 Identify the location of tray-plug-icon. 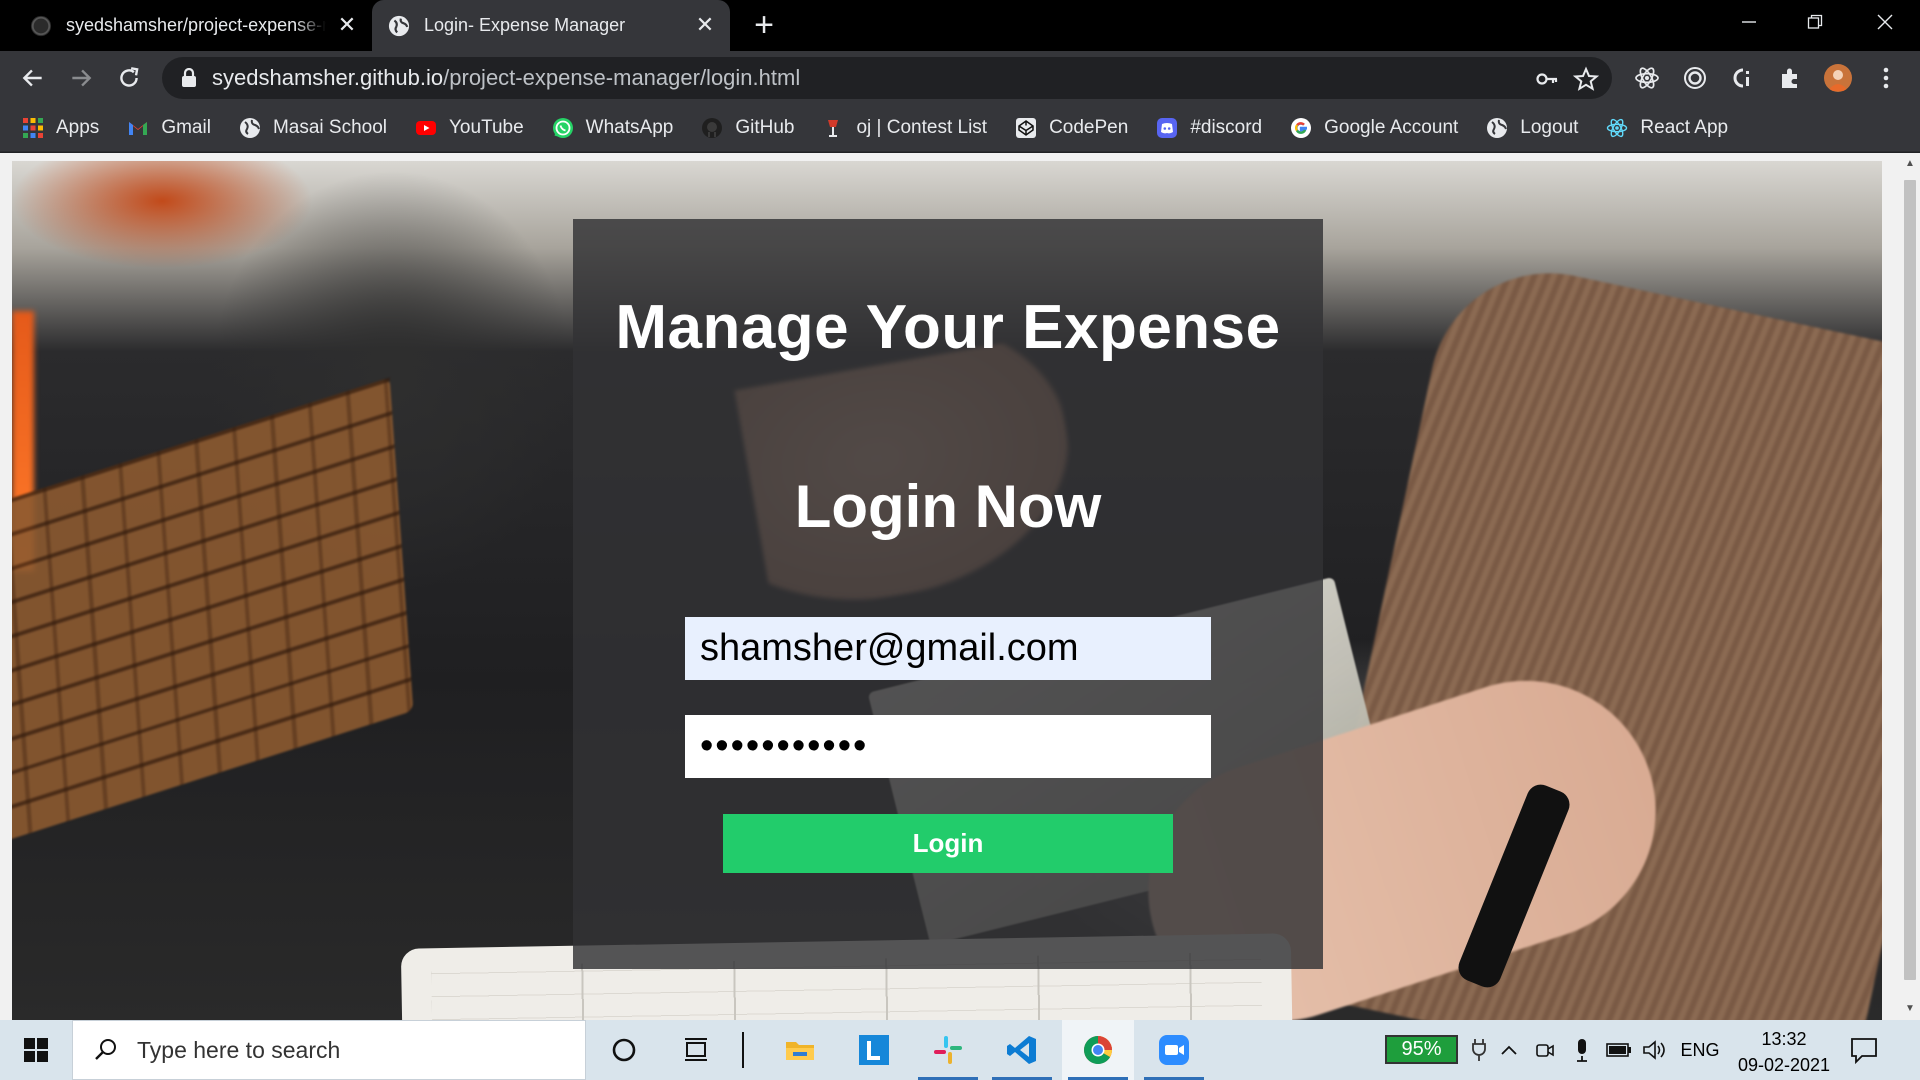
(1479, 1050).